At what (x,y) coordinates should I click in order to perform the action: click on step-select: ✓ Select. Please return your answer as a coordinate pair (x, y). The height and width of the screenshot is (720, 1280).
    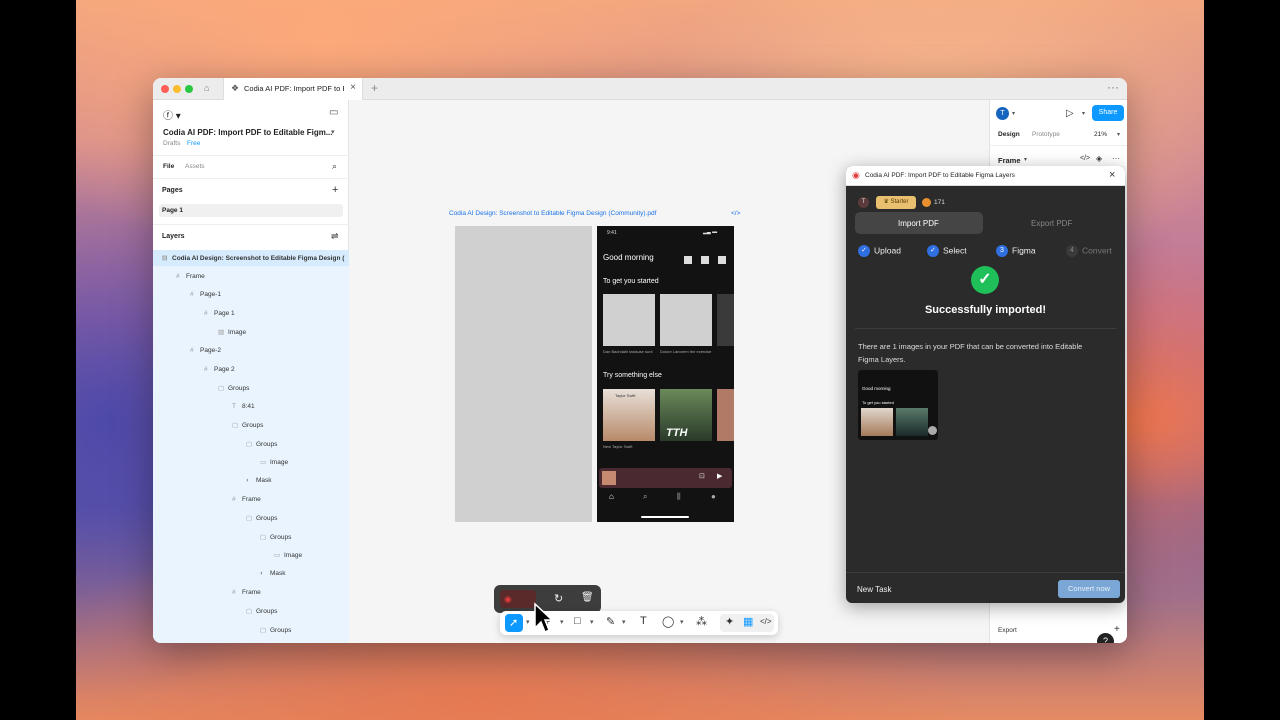
    Looking at the image, I should click on (947, 251).